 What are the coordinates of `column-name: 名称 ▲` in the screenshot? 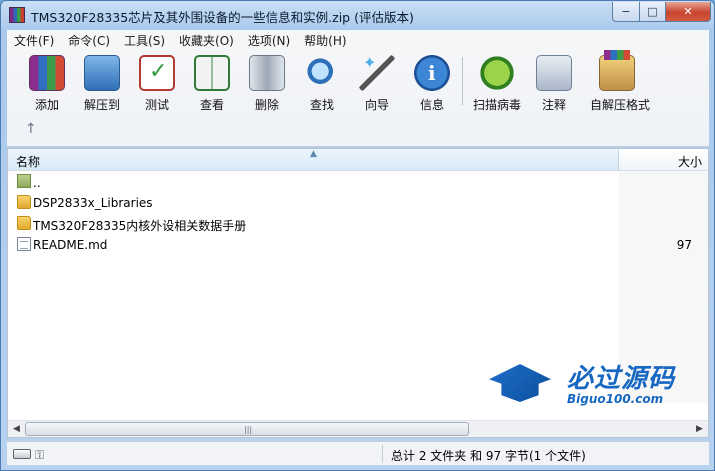 It's located at (313, 159).